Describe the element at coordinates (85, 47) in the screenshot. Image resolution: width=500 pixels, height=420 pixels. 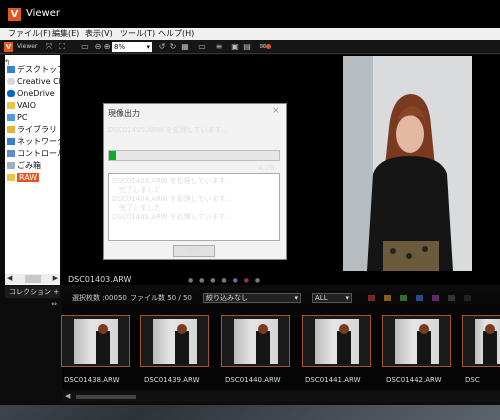
I see `open-folder-icon: ▭` at that location.